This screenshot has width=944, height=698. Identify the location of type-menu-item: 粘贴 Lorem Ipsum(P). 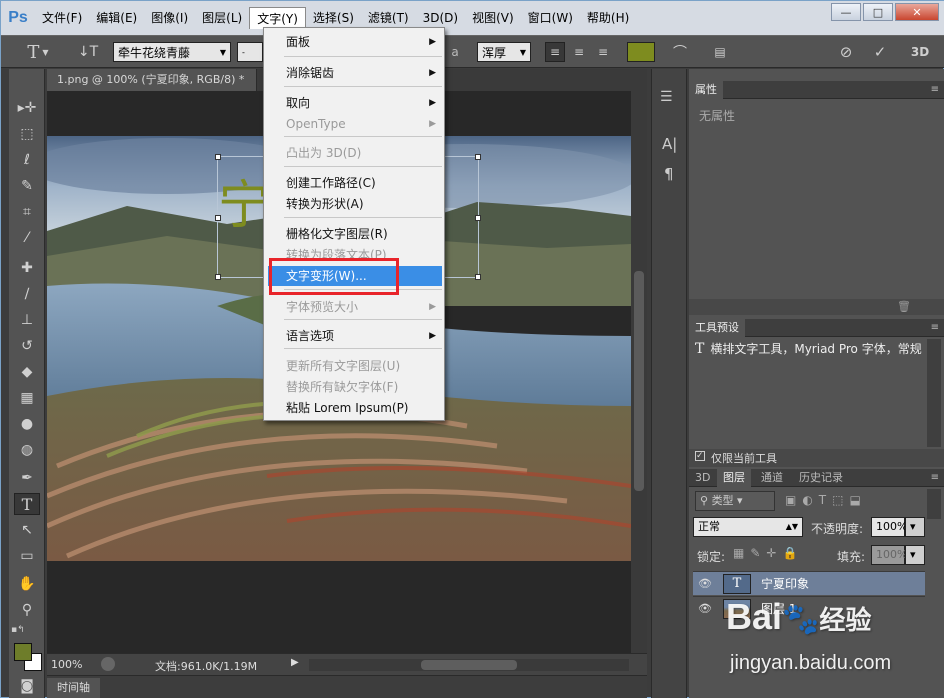
(354, 408).